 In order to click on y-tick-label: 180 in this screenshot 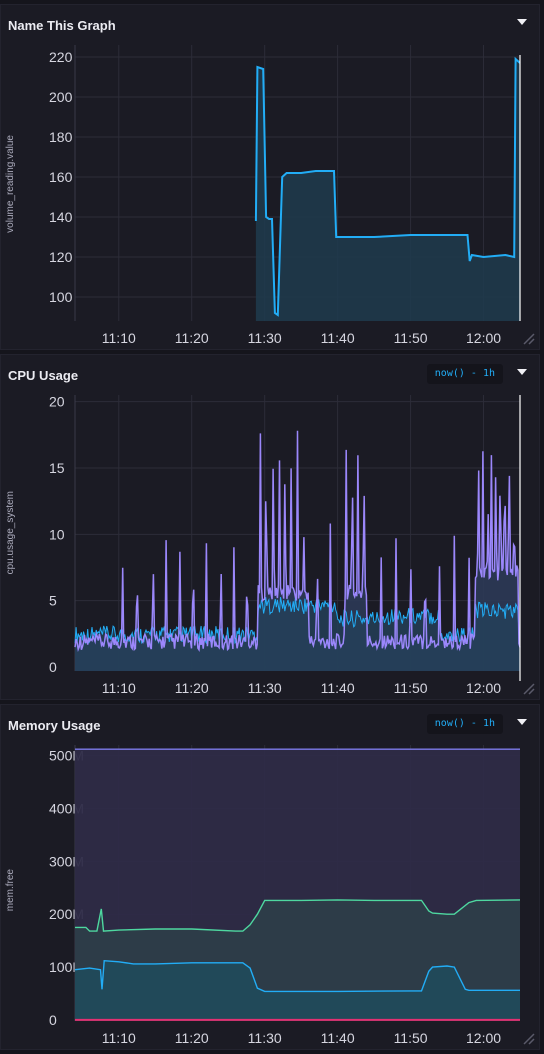, I will do `click(61, 137)`.